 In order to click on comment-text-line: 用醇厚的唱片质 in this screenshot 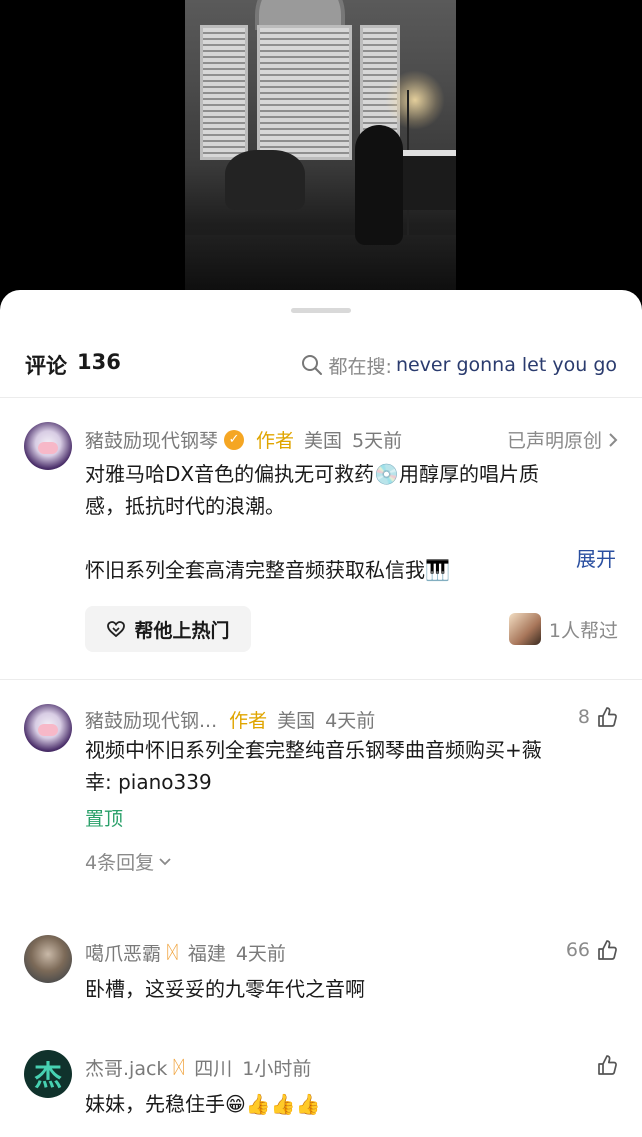, I will do `click(469, 474)`.